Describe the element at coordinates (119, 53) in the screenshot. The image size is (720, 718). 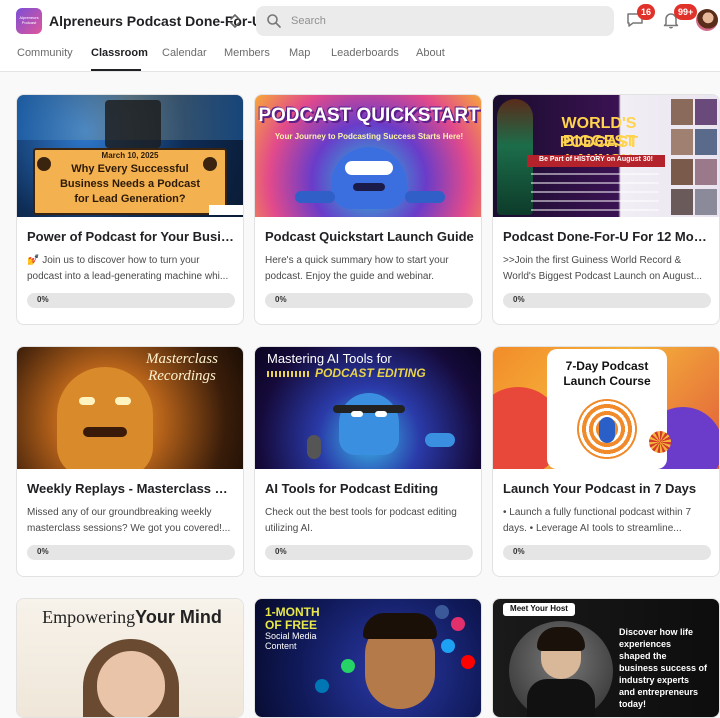
I see `tab-classroom: Classroom` at that location.